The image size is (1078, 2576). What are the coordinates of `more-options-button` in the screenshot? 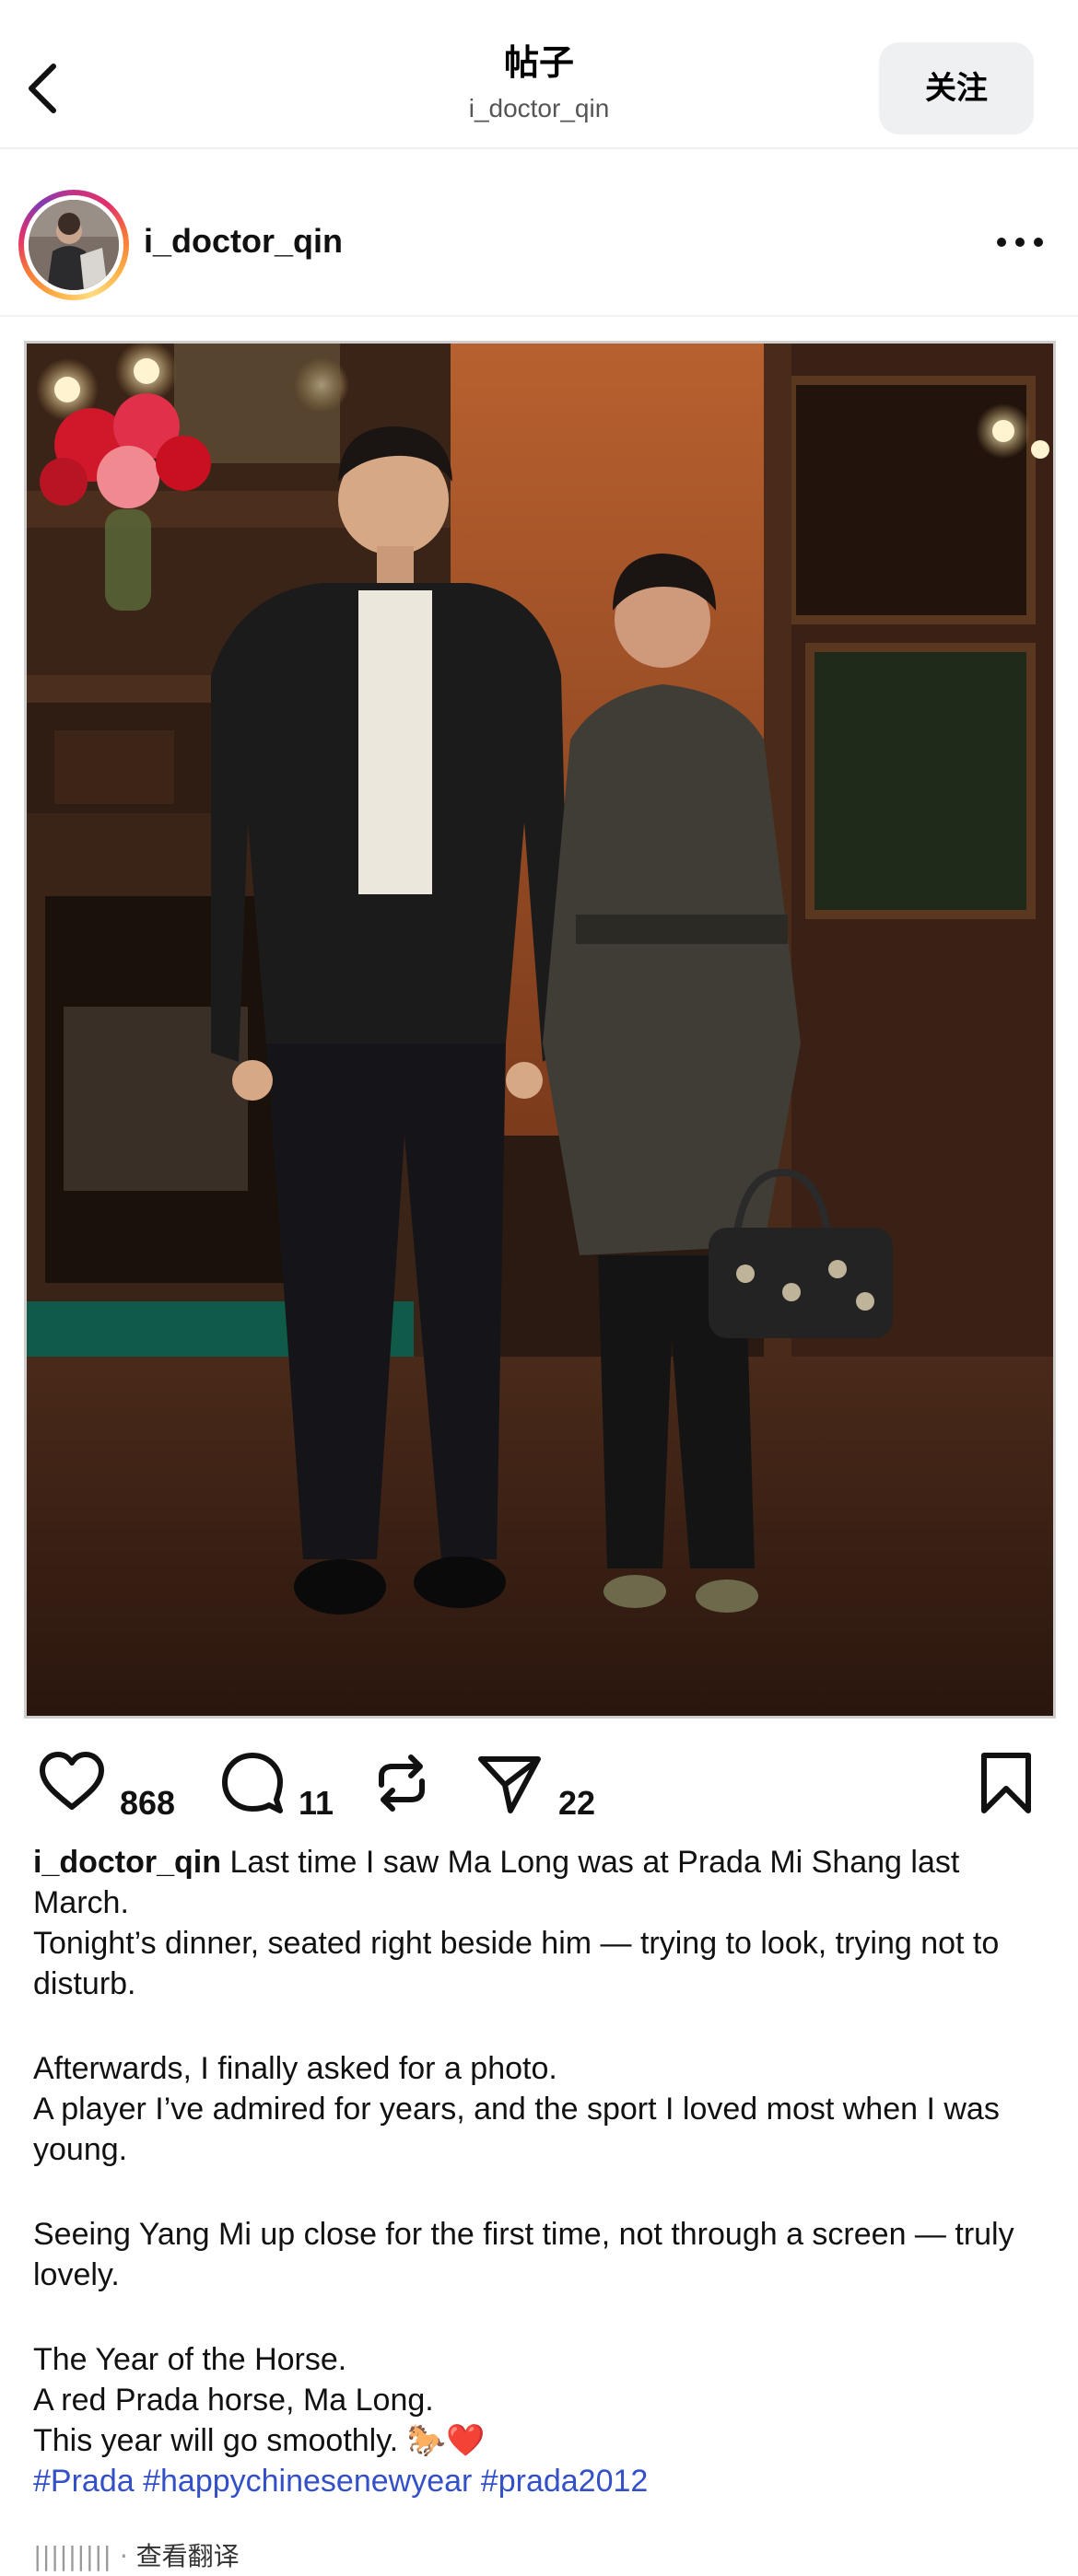 It's located at (1020, 241).